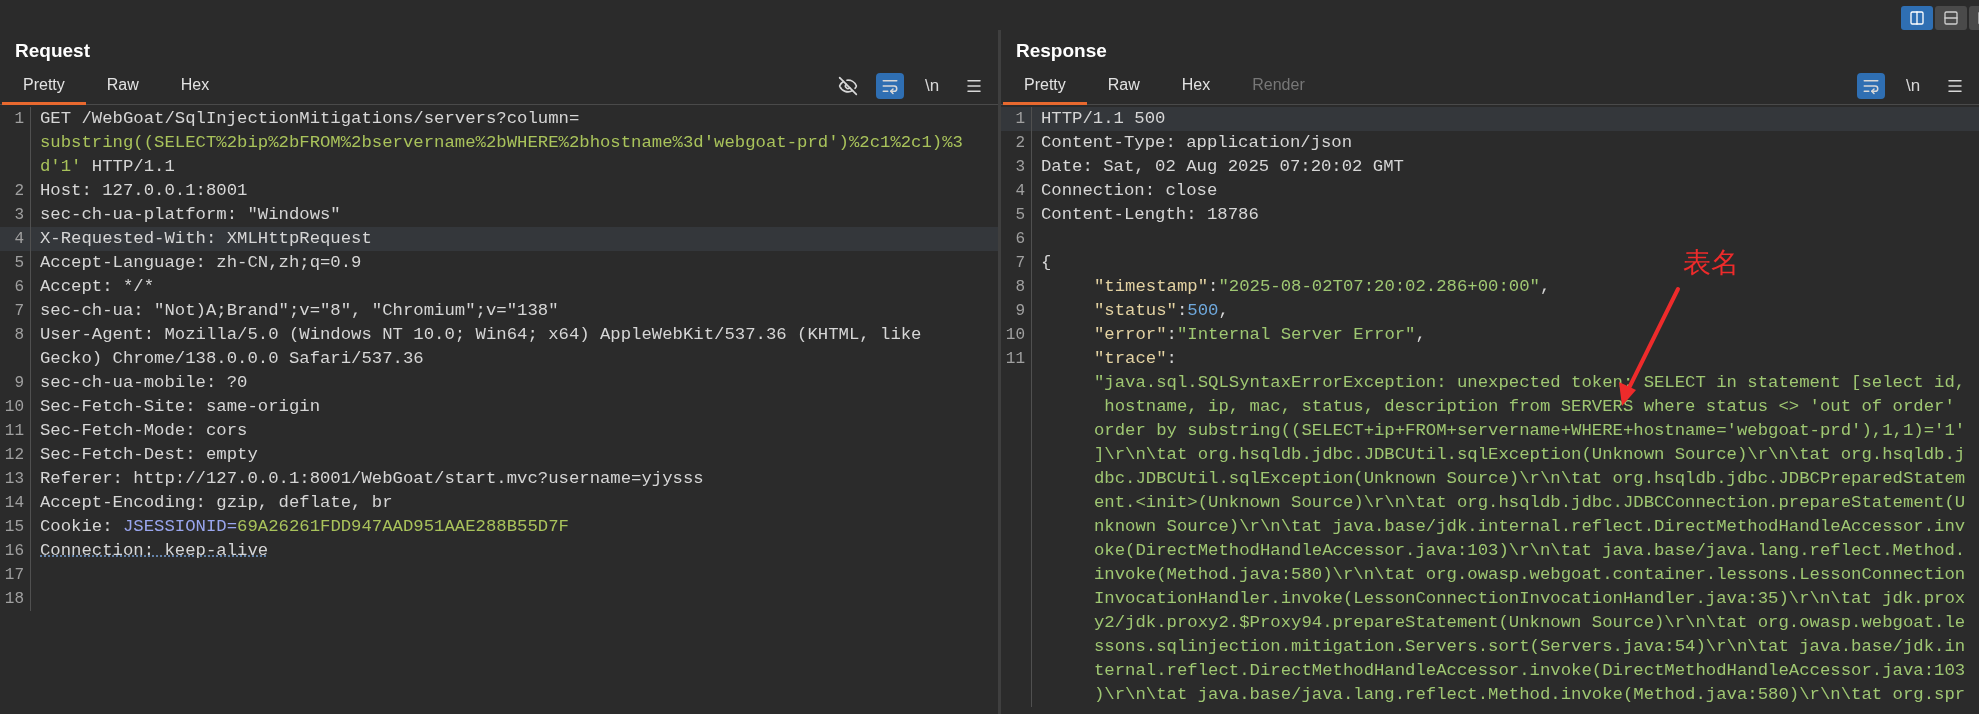 This screenshot has height=714, width=1979. Describe the element at coordinates (201, 263) in the screenshot. I see `code-line: Accept-Language: zh-CN,zh;q=0.9` at that location.